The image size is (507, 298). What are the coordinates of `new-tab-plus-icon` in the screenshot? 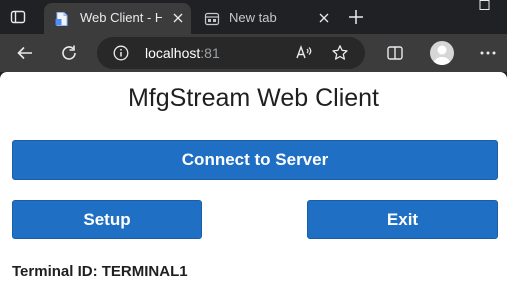 It's located at (356, 17).